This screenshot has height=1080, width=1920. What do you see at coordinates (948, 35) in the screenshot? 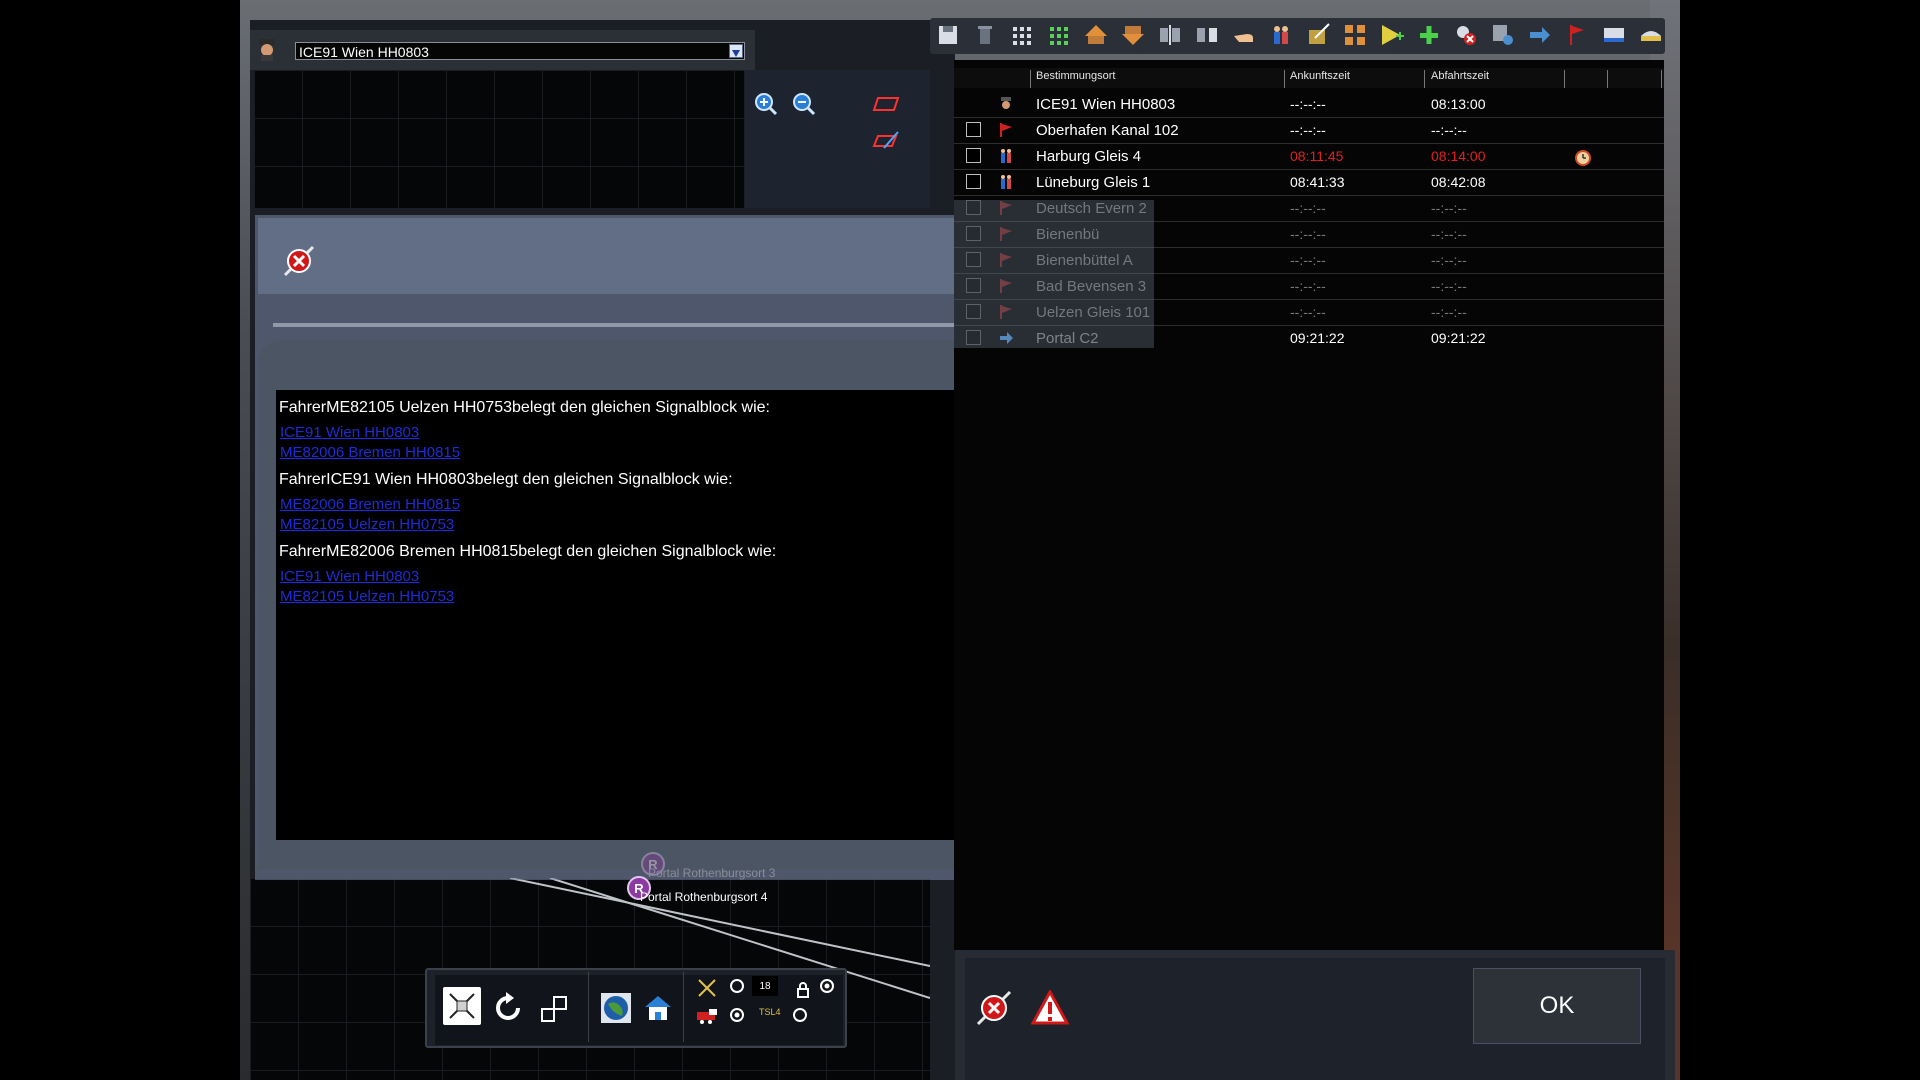
I see `save-icon` at bounding box center [948, 35].